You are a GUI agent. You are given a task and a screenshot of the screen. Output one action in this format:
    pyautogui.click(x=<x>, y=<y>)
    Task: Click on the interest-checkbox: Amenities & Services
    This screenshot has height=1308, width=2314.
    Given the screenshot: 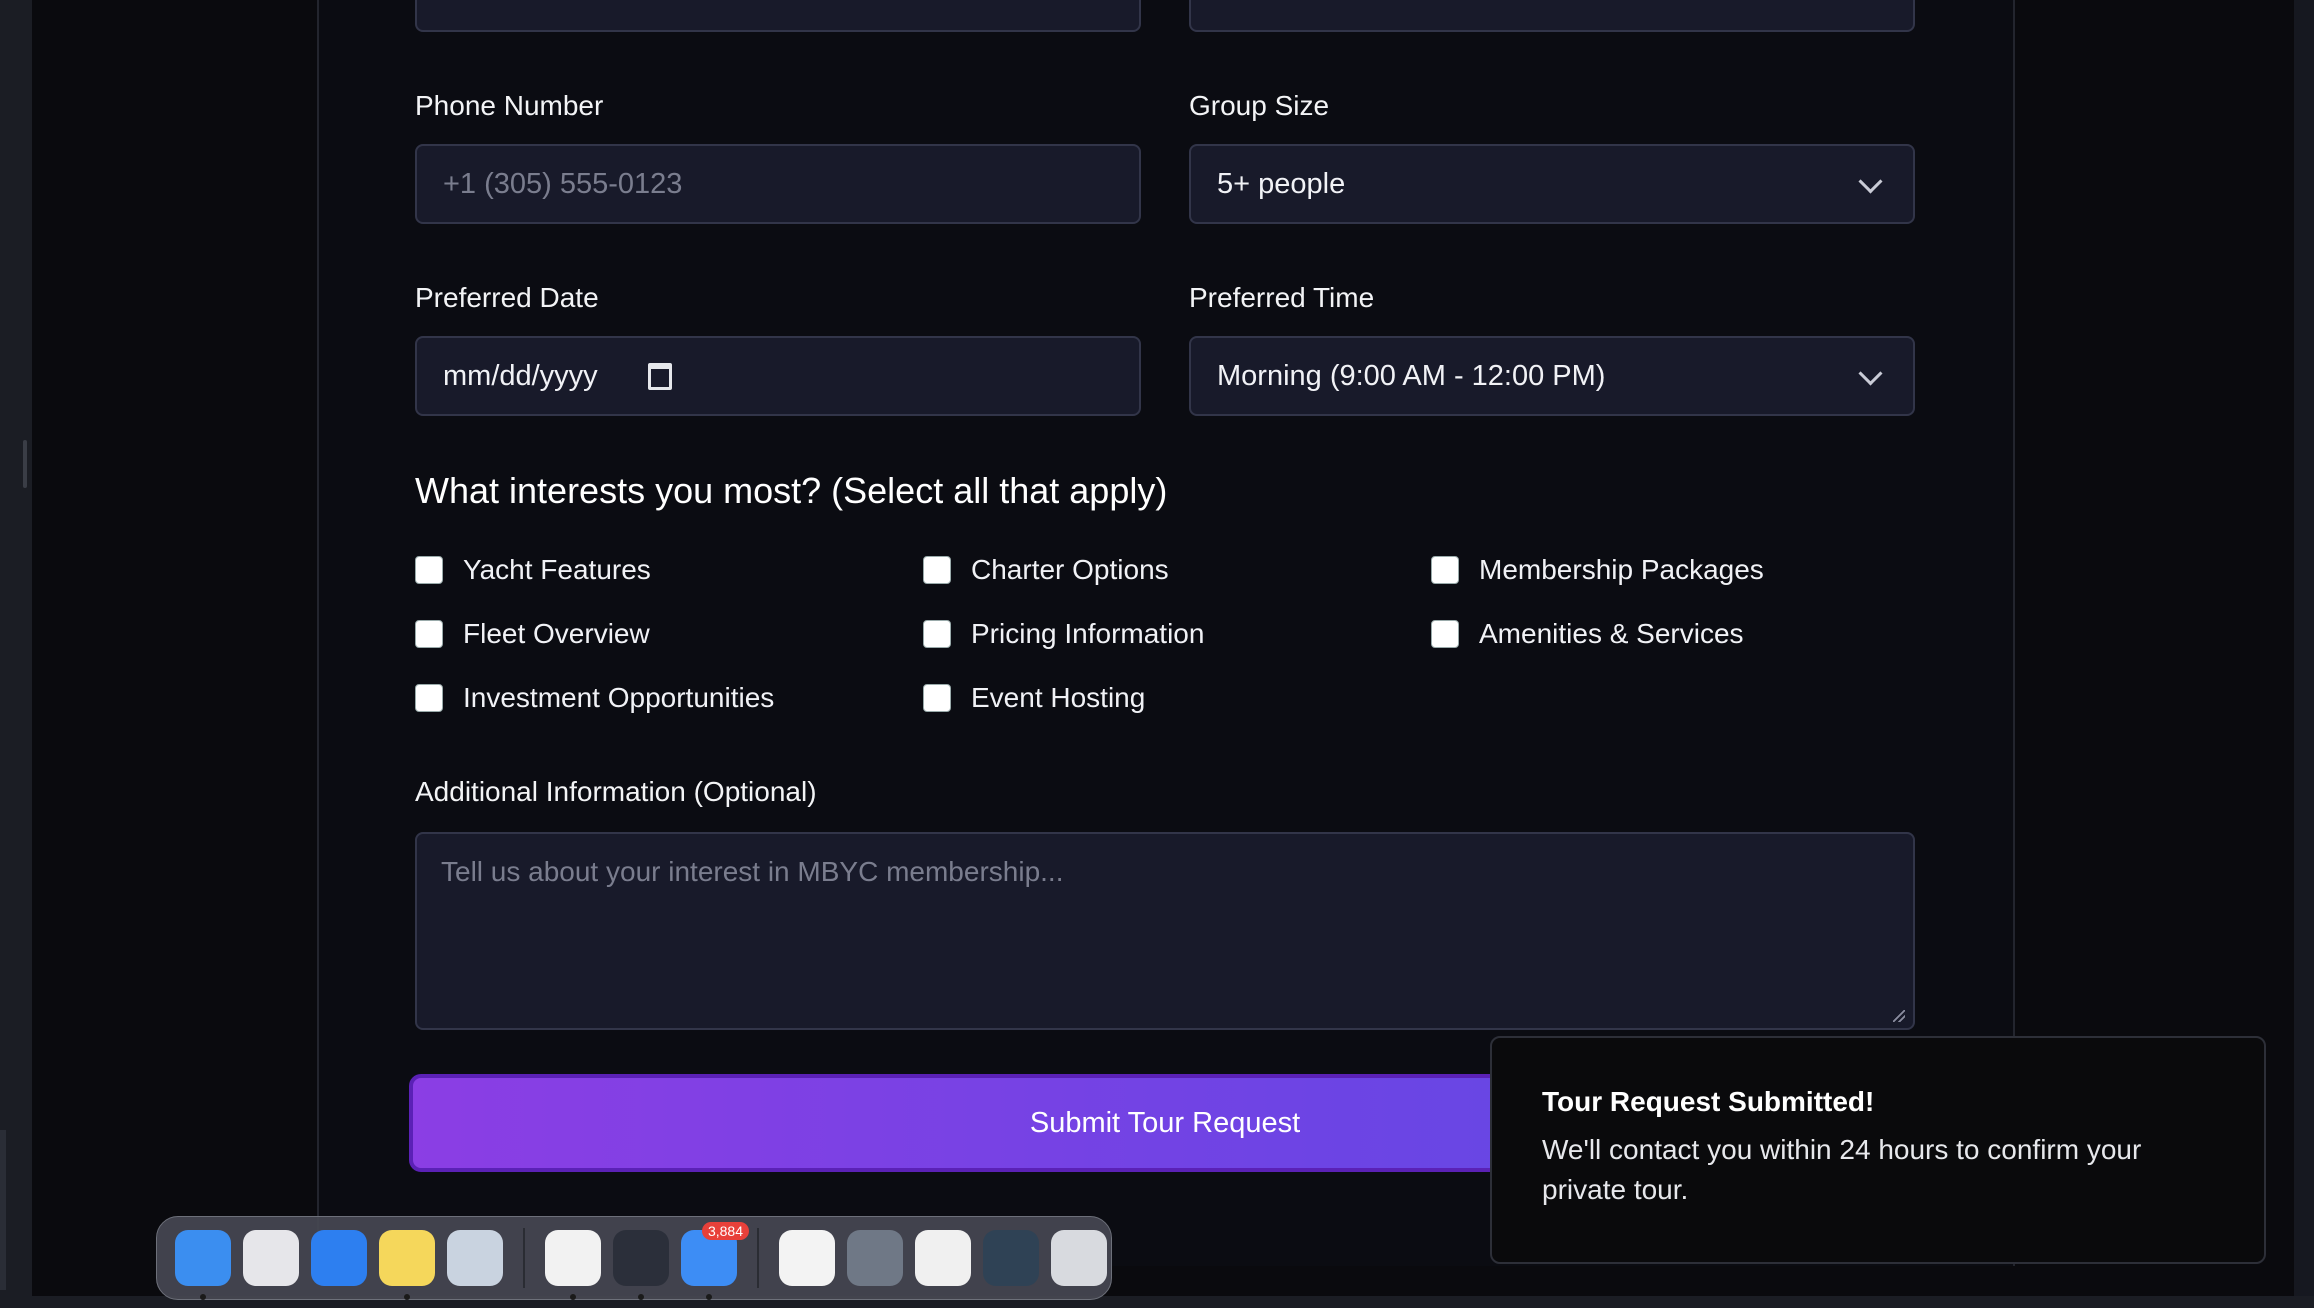 What is the action you would take?
    pyautogui.click(x=1587, y=634)
    